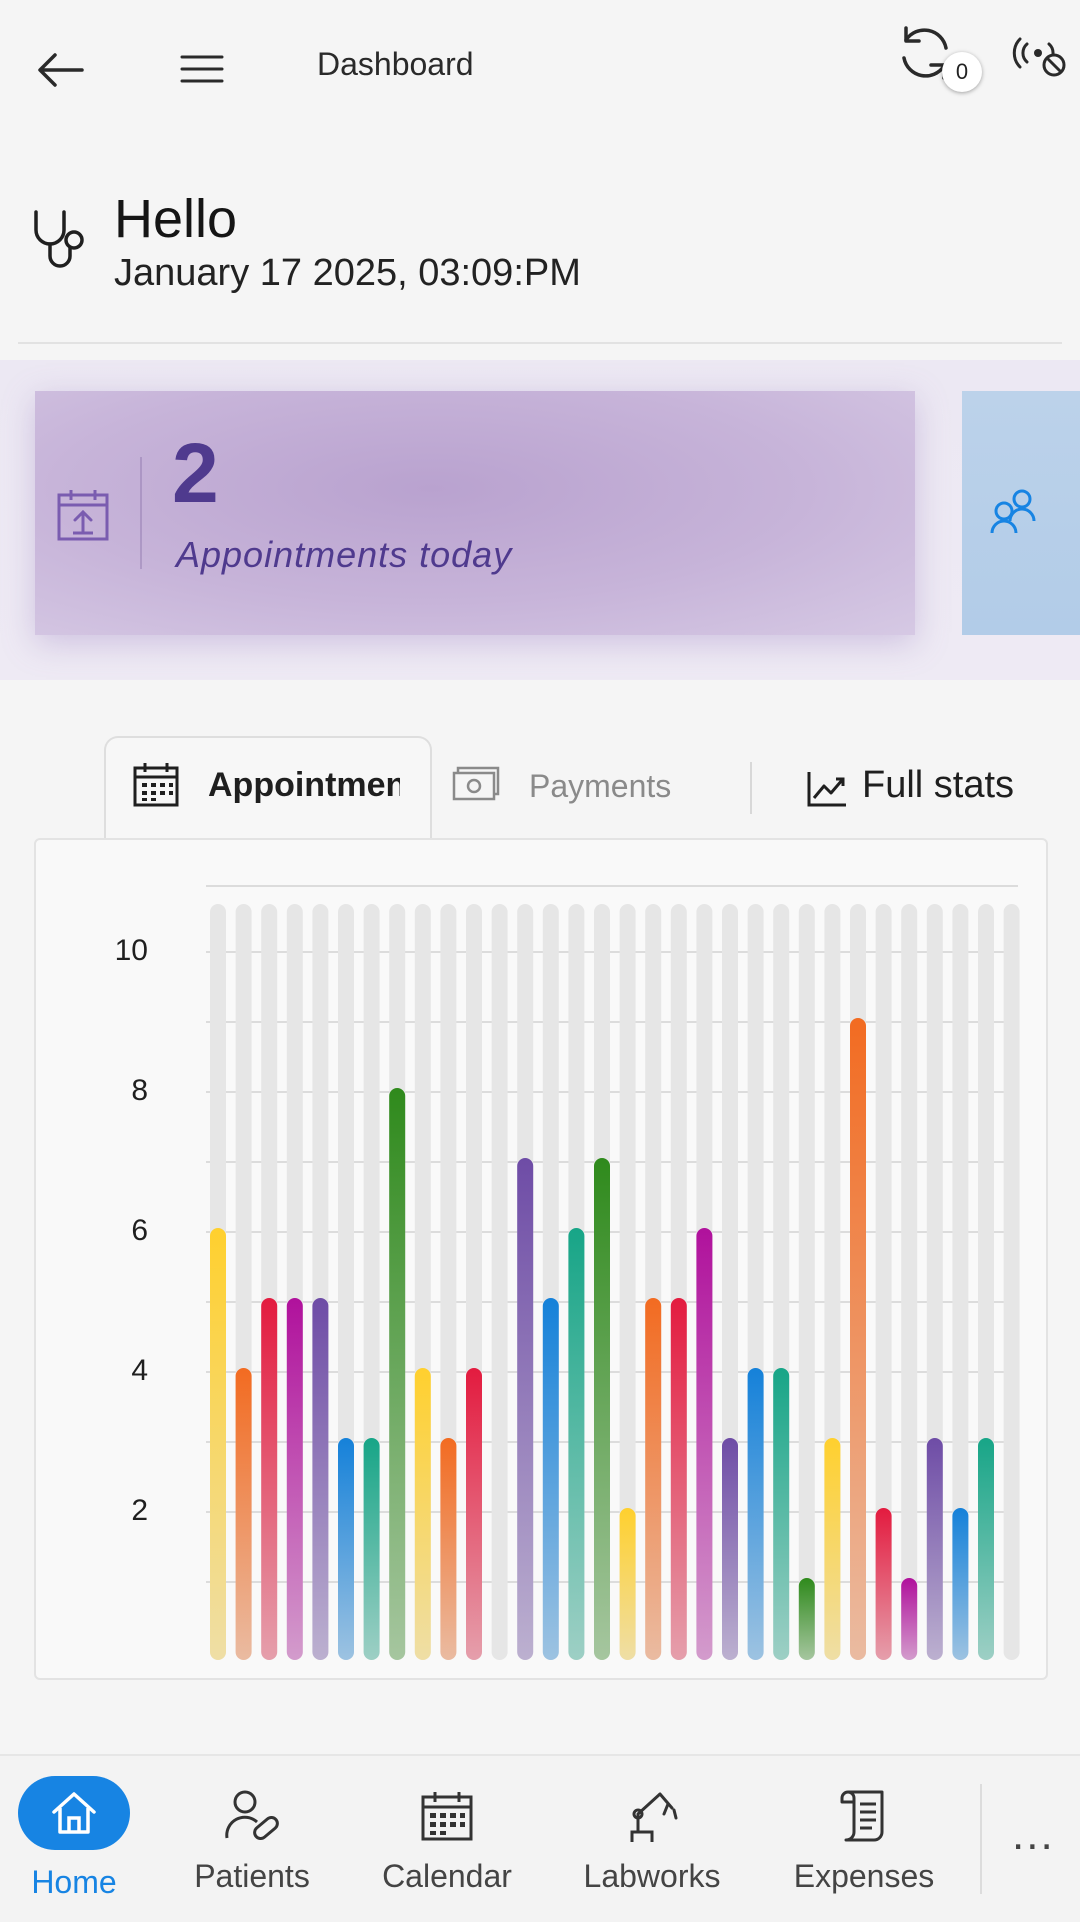 The height and width of the screenshot is (1922, 1080). Describe the element at coordinates (475, 513) in the screenshot. I see `appointments-today-card` at that location.